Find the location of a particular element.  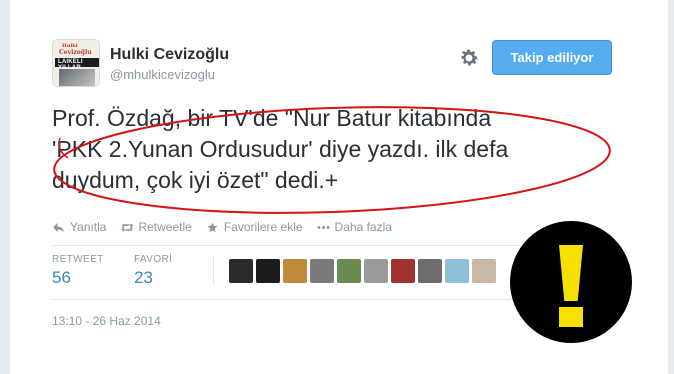

more-icon is located at coordinates (323, 227).